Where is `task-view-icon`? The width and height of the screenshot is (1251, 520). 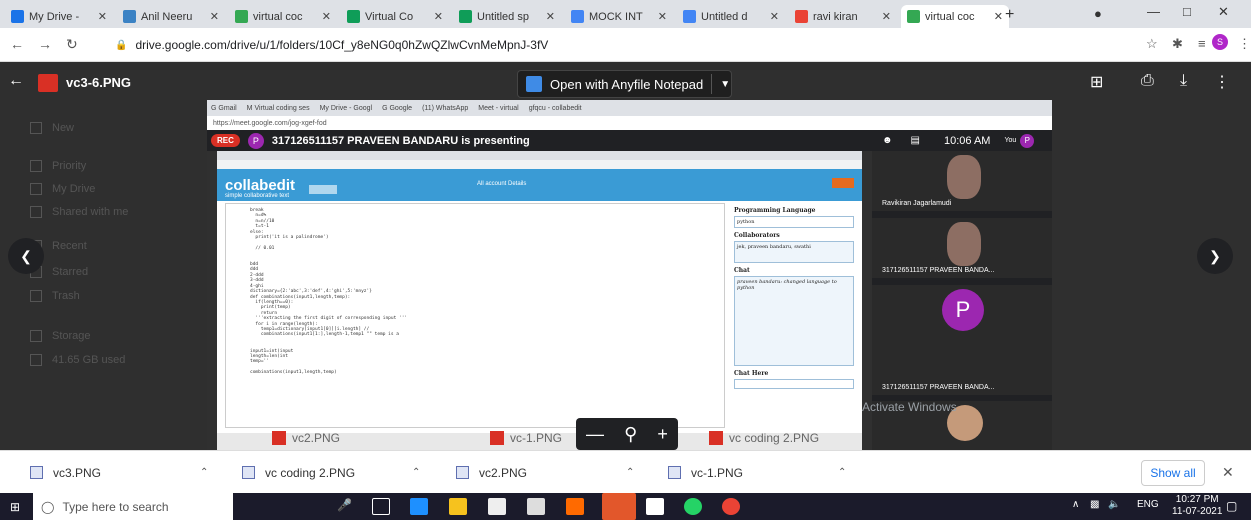
task-view-icon is located at coordinates (381, 506).